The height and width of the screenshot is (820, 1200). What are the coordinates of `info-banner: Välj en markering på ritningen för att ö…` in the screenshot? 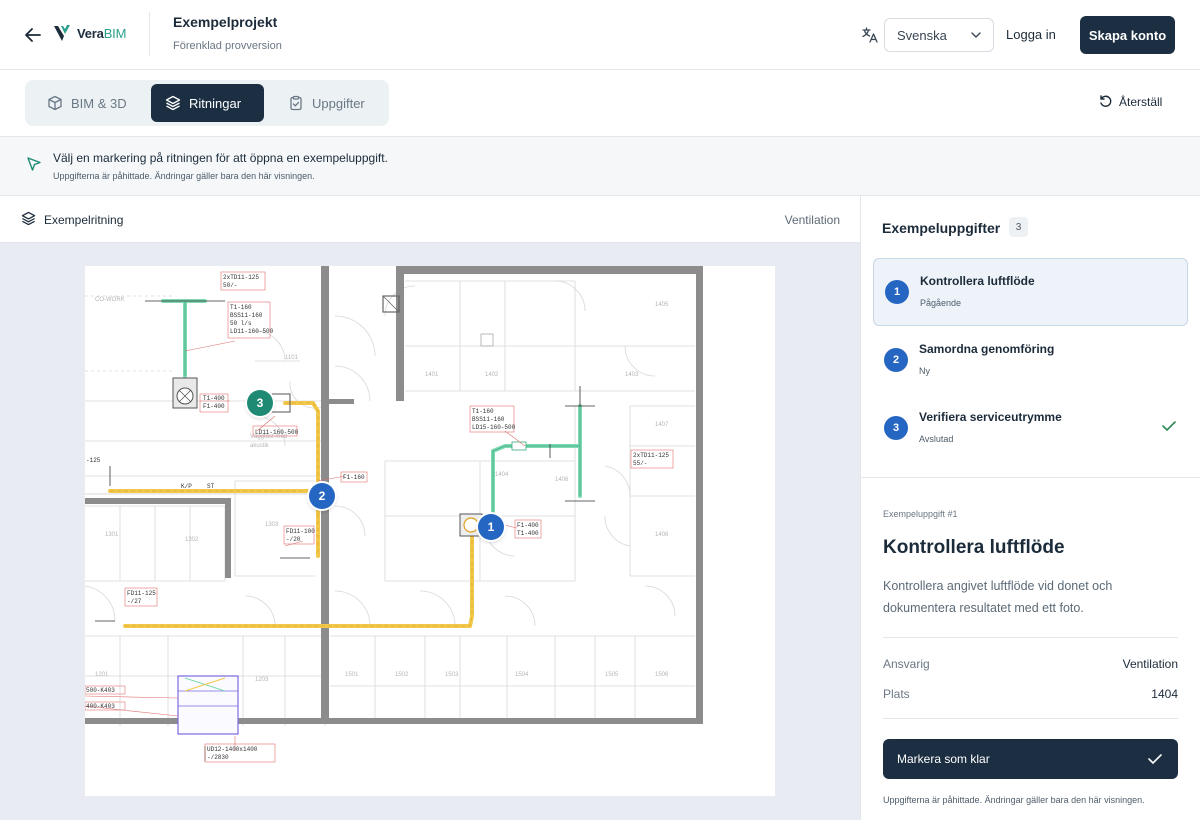 It's located at (600, 166).